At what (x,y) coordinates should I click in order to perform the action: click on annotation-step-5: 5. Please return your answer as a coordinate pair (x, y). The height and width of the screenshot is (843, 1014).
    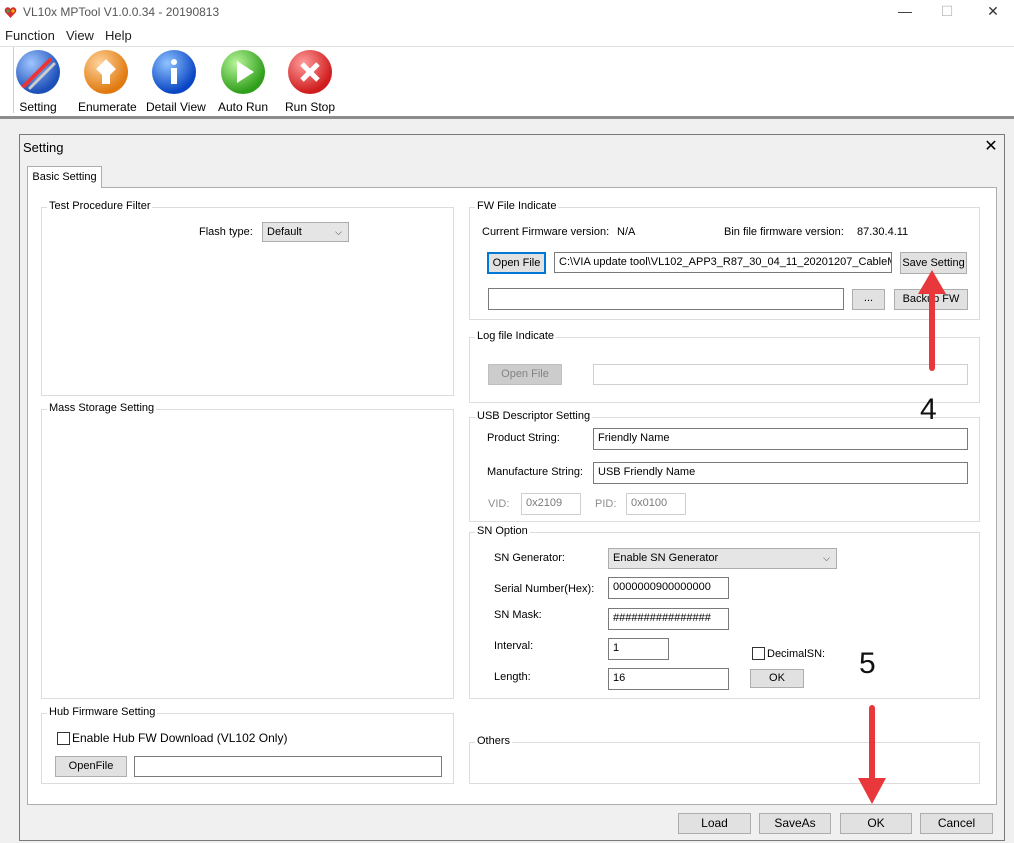
    Looking at the image, I should click on (867, 663).